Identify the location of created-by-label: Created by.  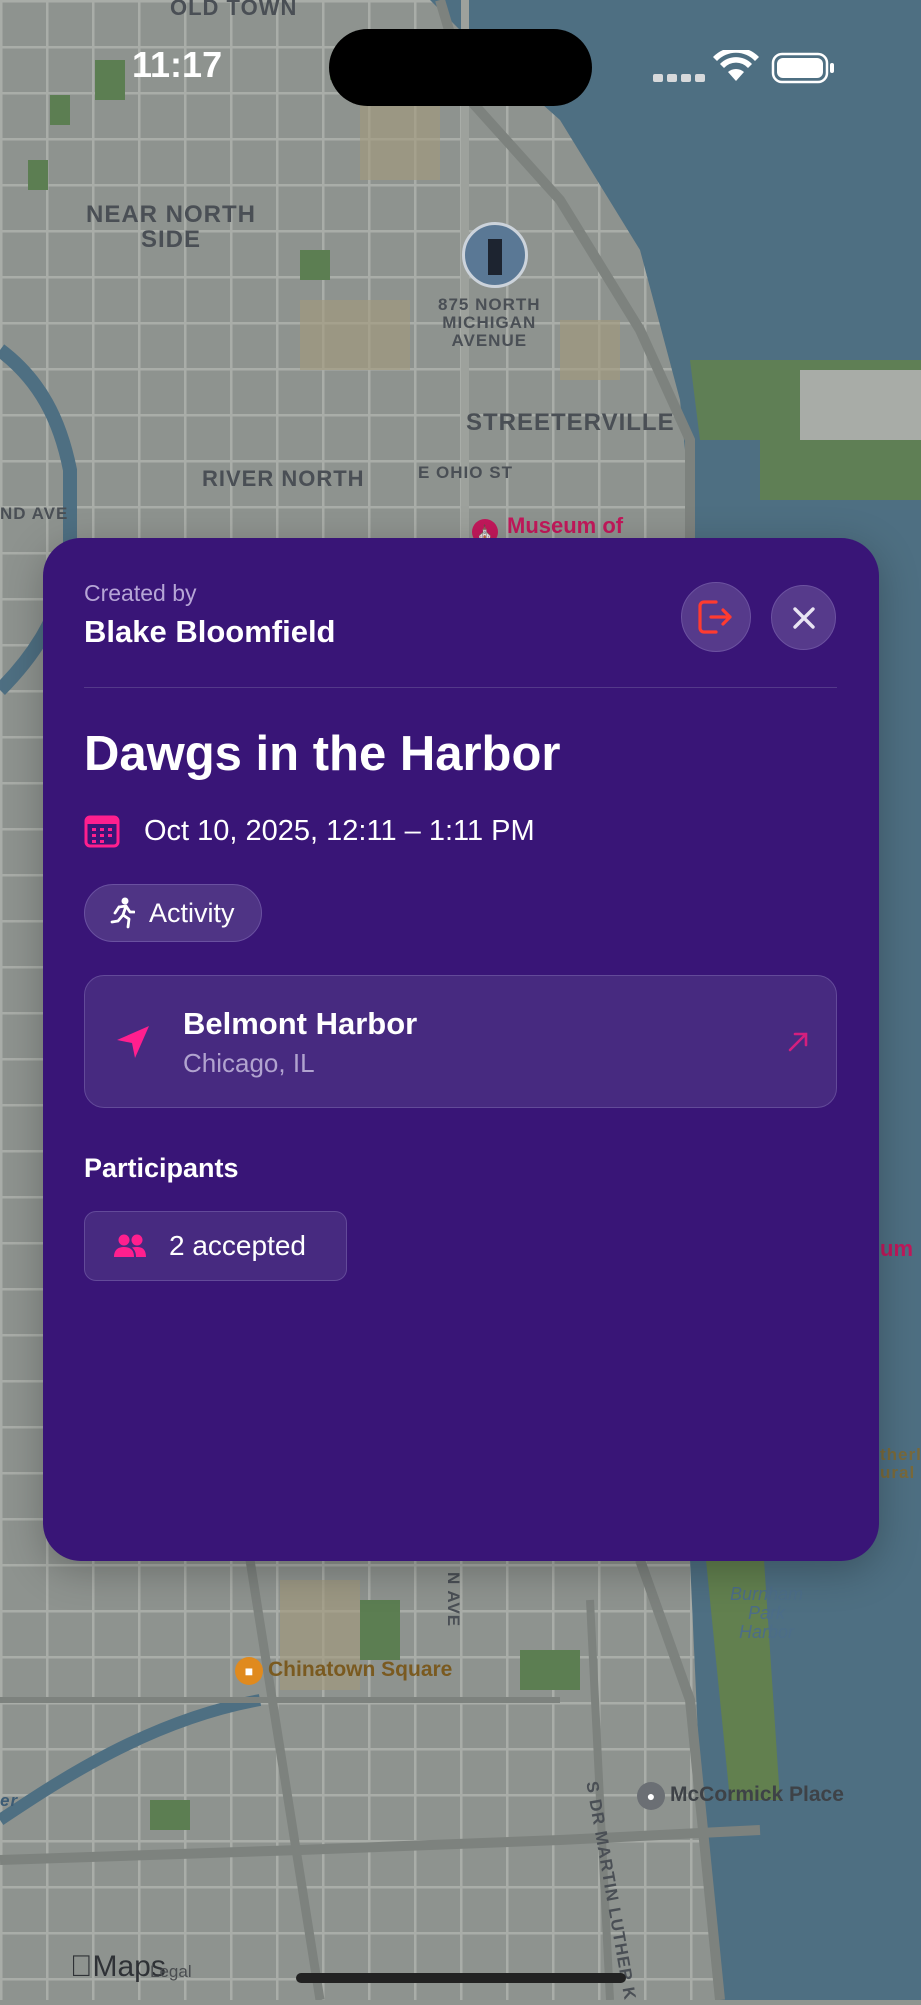
(140, 593).